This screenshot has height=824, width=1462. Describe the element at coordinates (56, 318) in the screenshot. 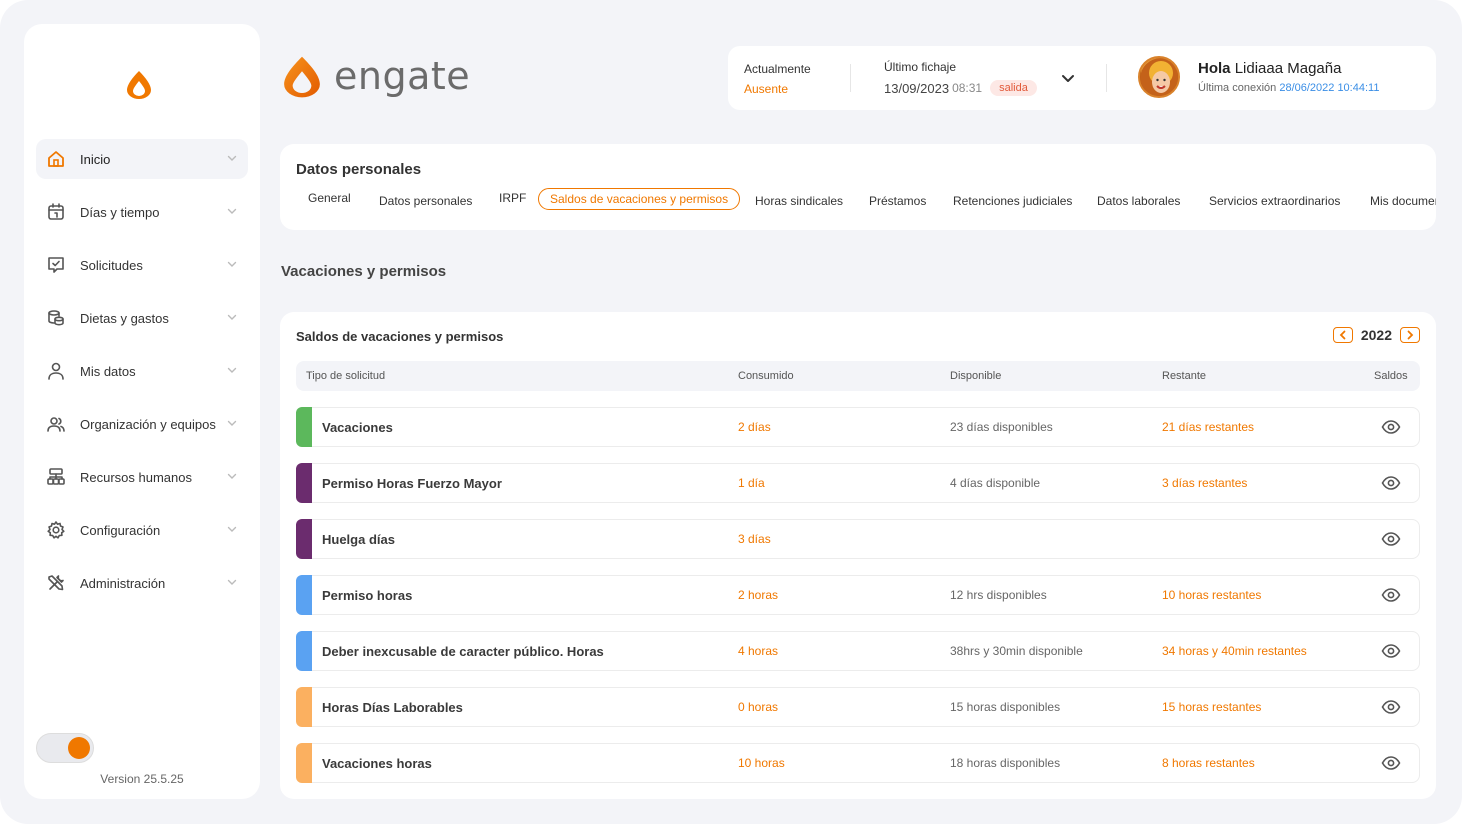

I see `coins-icon` at that location.